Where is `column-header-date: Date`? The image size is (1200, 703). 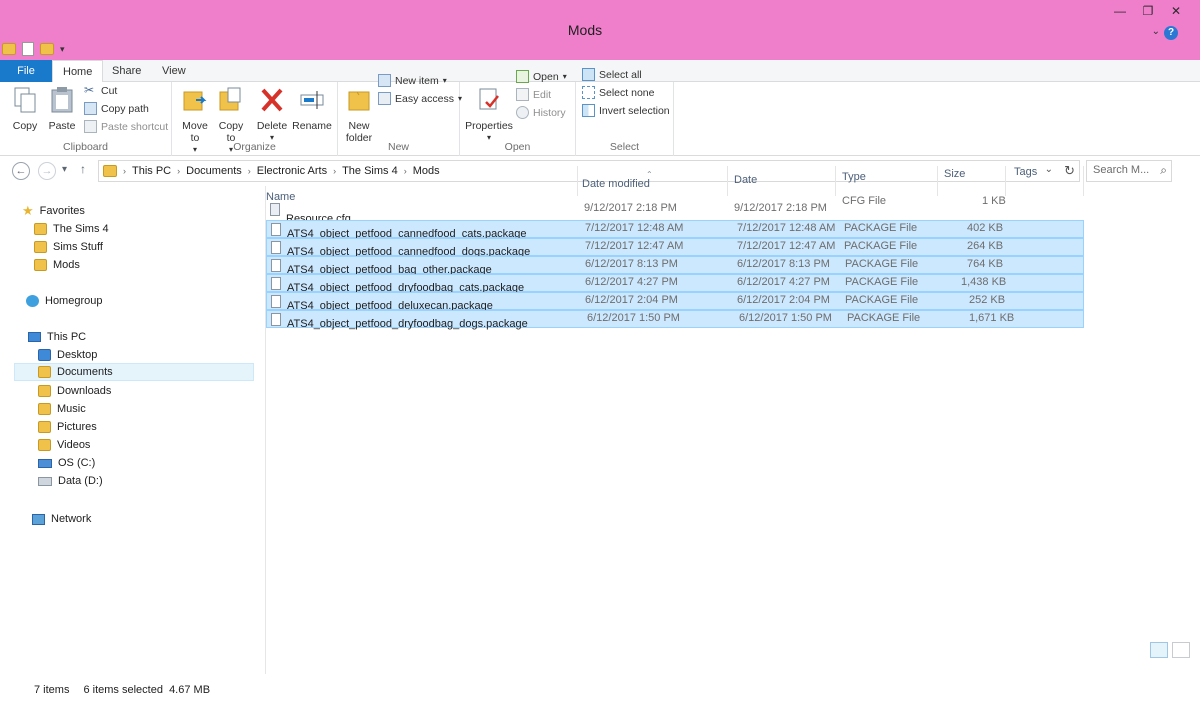
column-header-date: Date is located at coordinates (783, 181).